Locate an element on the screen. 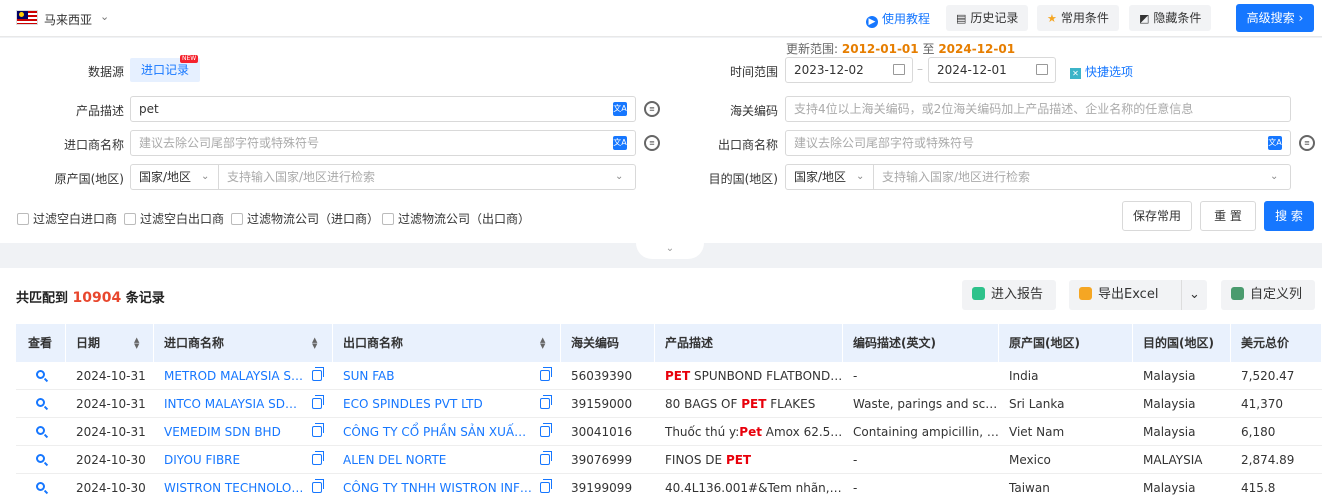  filter-blank-exporter: 过滤空白出口商 is located at coordinates (174, 218).